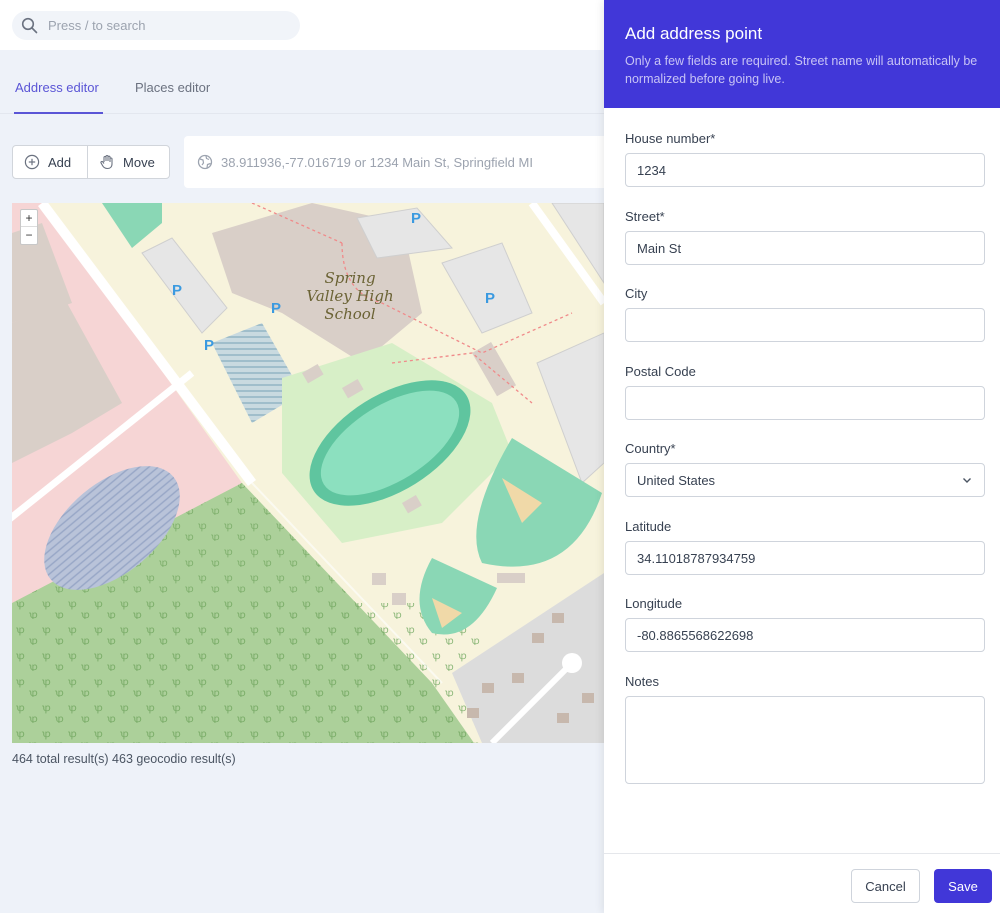  What do you see at coordinates (805, 248) in the screenshot?
I see `street-input: Main St` at bounding box center [805, 248].